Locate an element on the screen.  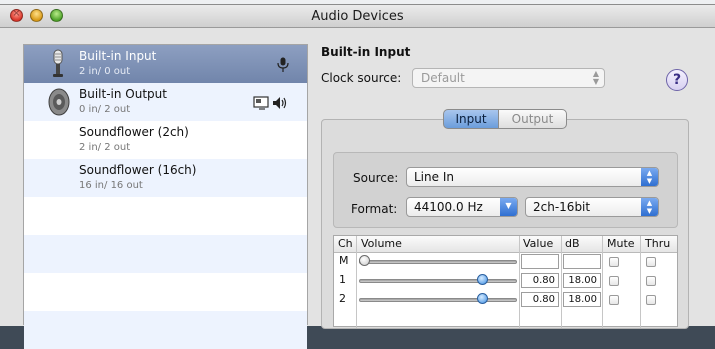
title-bar: × Audio Devices is located at coordinates (357, 16).